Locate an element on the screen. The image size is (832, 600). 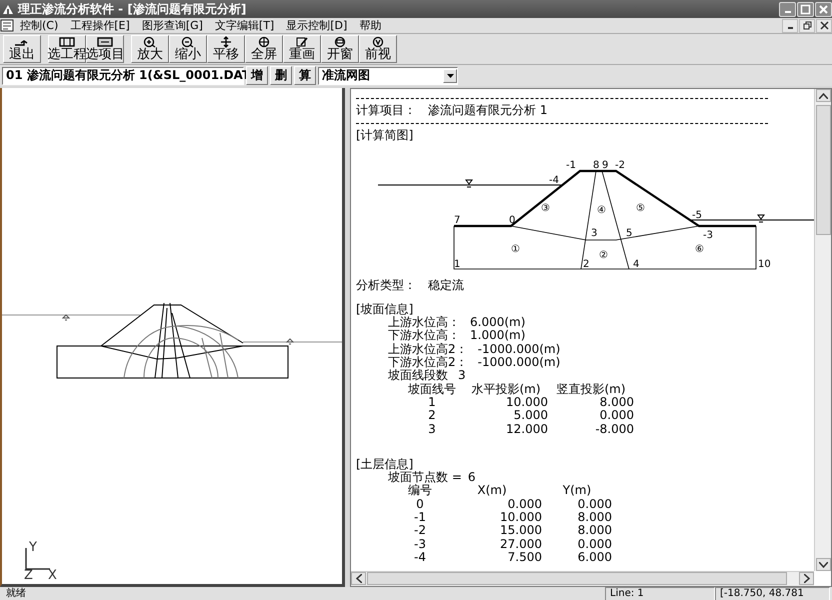
status-text: 就绪 is located at coordinates (16, 594).